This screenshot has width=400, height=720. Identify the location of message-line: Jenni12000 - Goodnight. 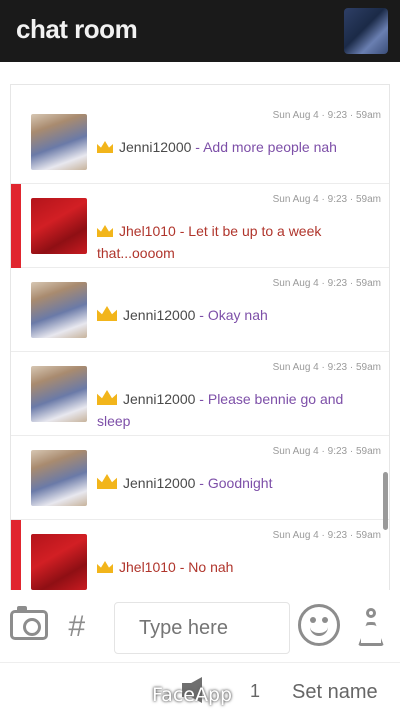
(238, 483).